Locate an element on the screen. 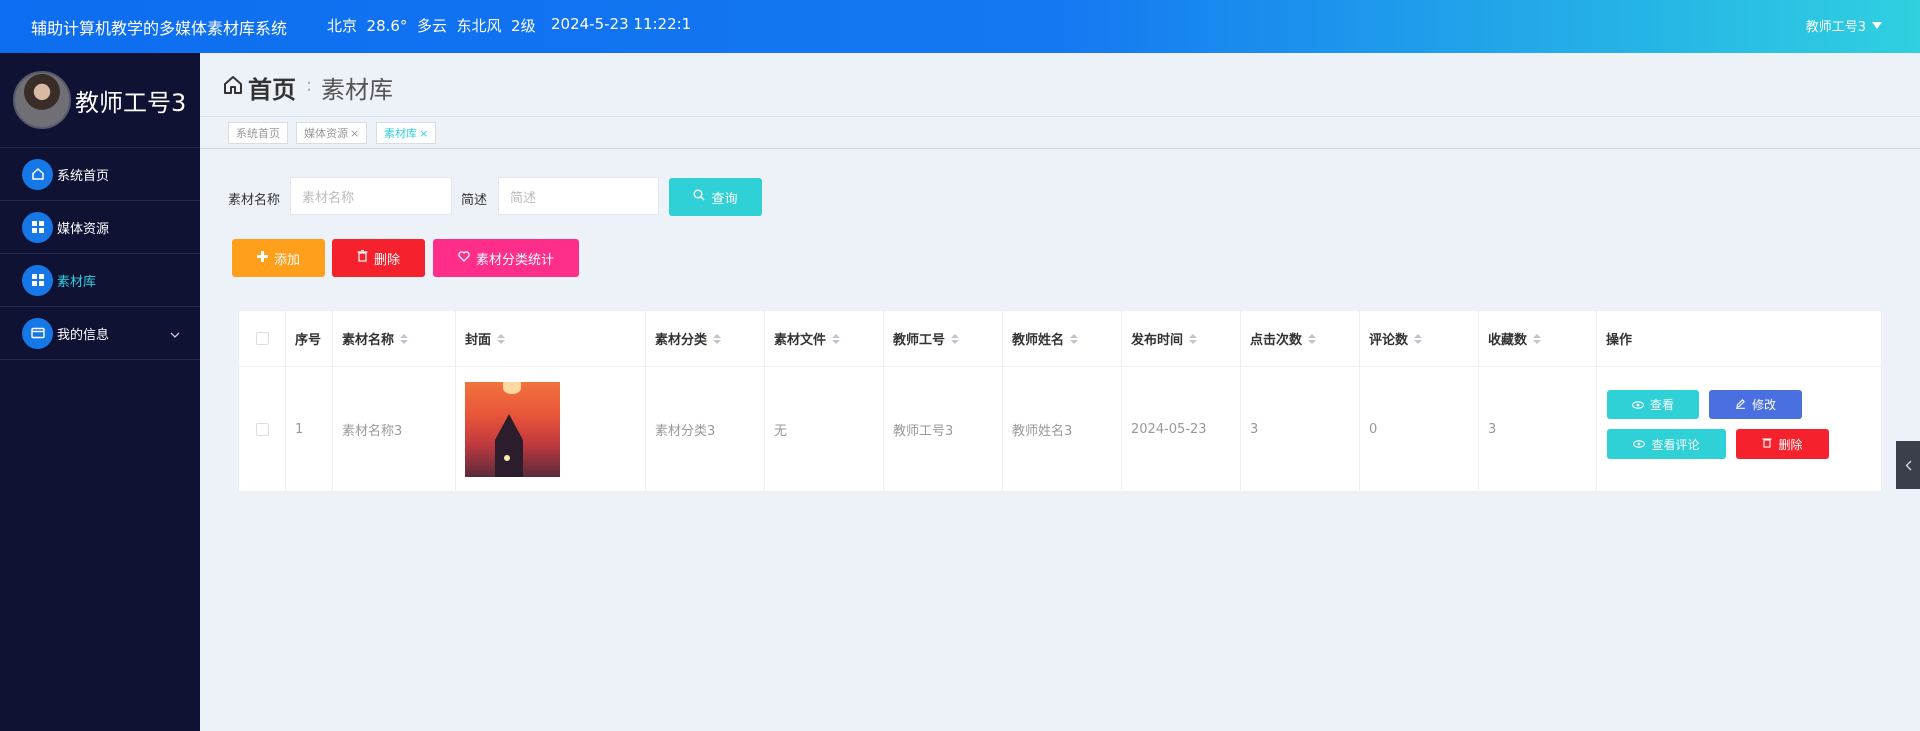 This screenshot has width=1920, height=731. column-header-label: 评论数 is located at coordinates (1389, 340).